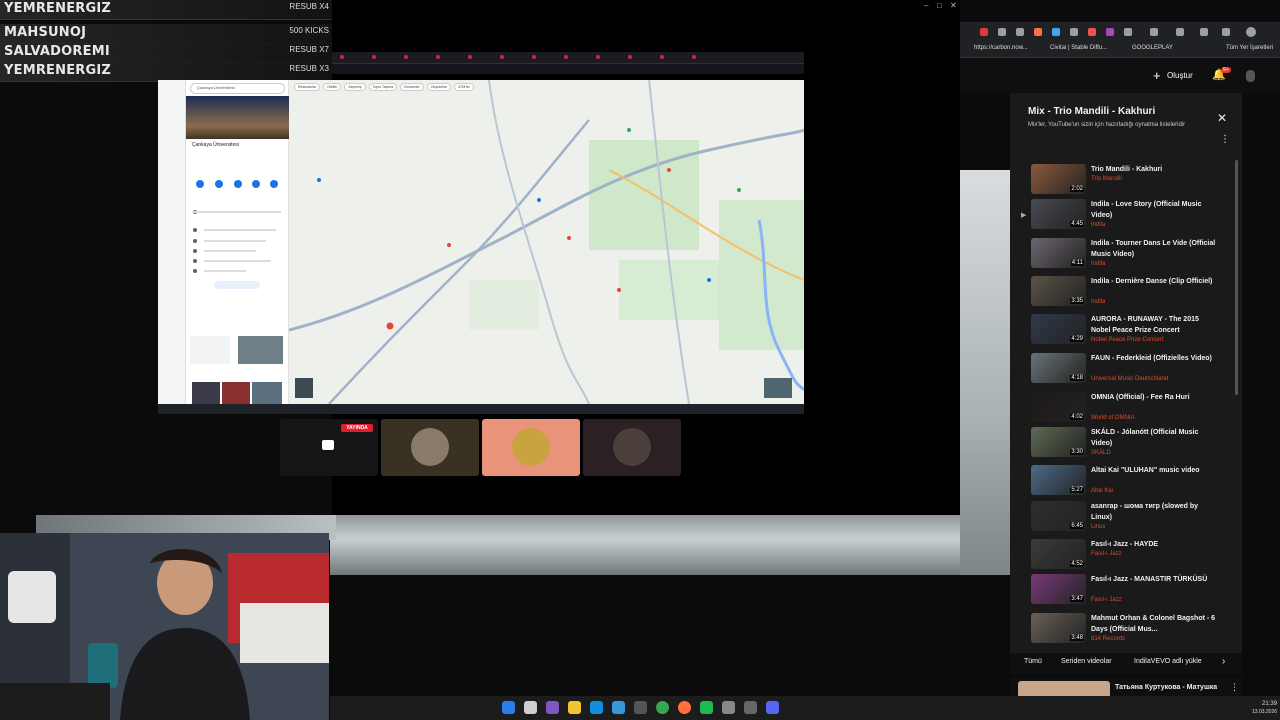  I want to click on chip-hotels: Oteller, so click(332, 87).